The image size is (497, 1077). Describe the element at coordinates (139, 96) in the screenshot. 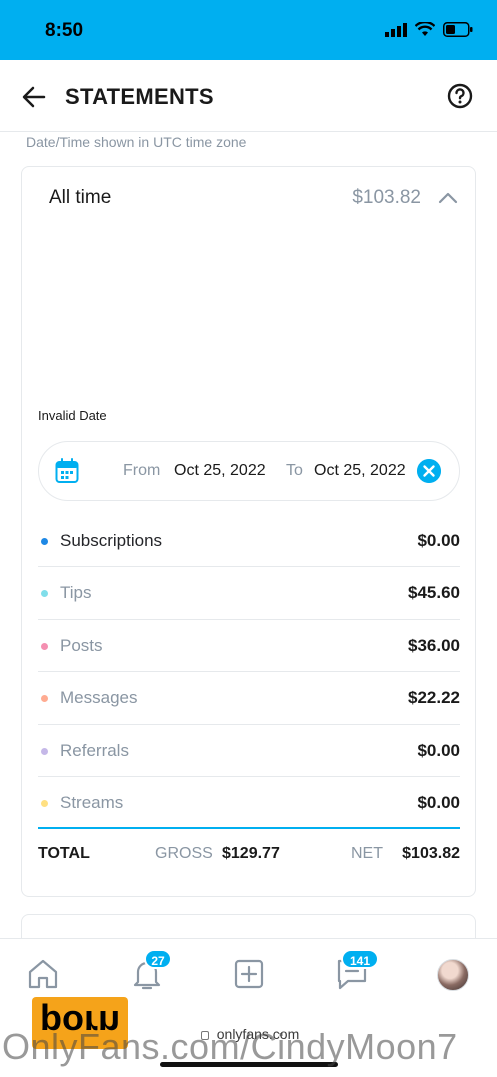

I see `page-title: STATEMENTS` at that location.